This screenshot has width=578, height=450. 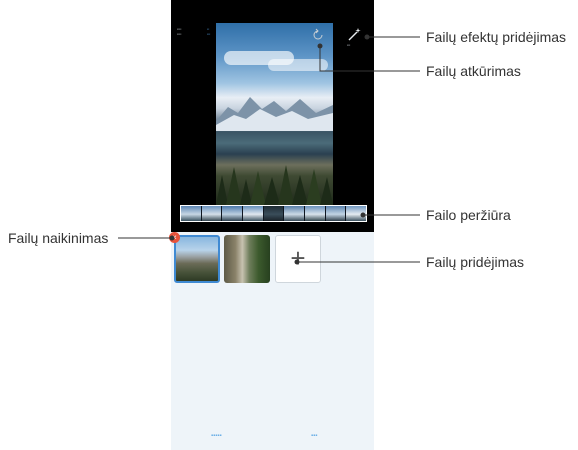 I want to click on add-clip-button: +, so click(x=298, y=259).